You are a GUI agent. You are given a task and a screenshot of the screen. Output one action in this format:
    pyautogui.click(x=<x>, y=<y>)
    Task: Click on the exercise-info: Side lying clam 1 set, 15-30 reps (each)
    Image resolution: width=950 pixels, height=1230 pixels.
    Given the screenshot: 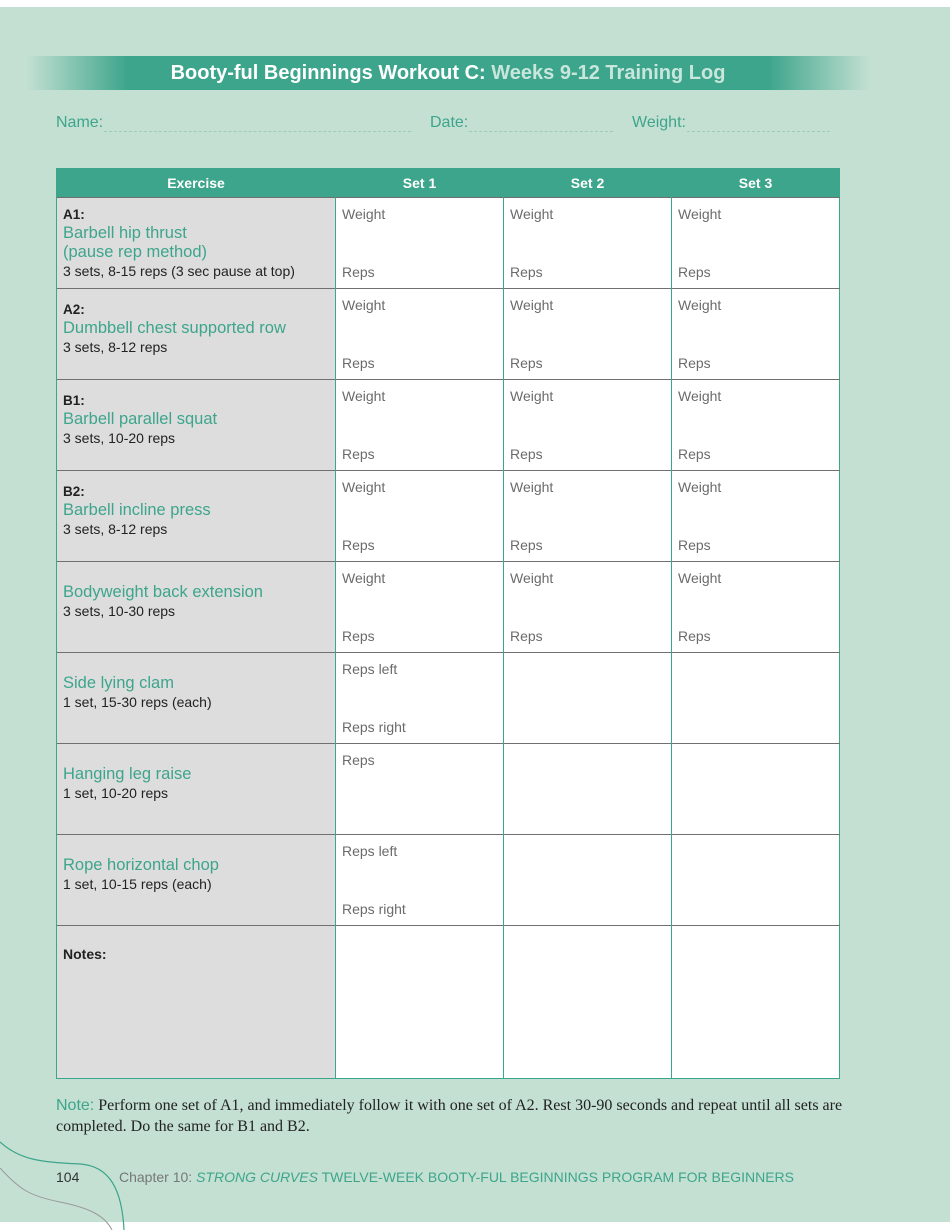 What is the action you would take?
    pyautogui.click(x=197, y=698)
    